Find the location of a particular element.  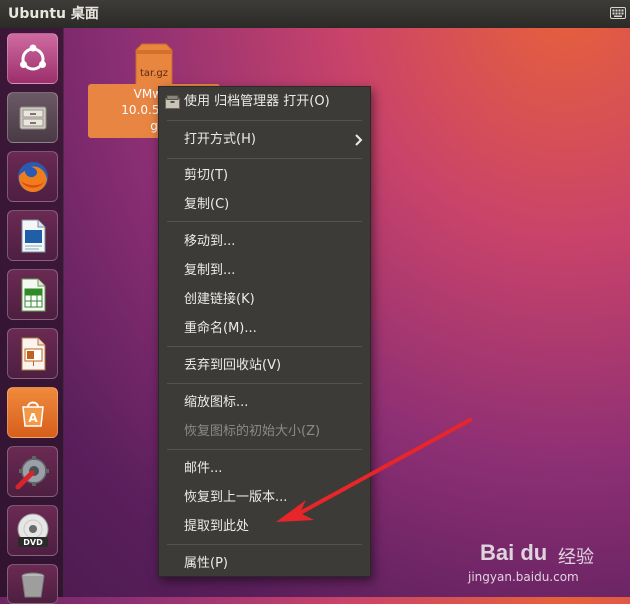

menu-item-label: 使用 归档管理器 打开(O) is located at coordinates (257, 101).